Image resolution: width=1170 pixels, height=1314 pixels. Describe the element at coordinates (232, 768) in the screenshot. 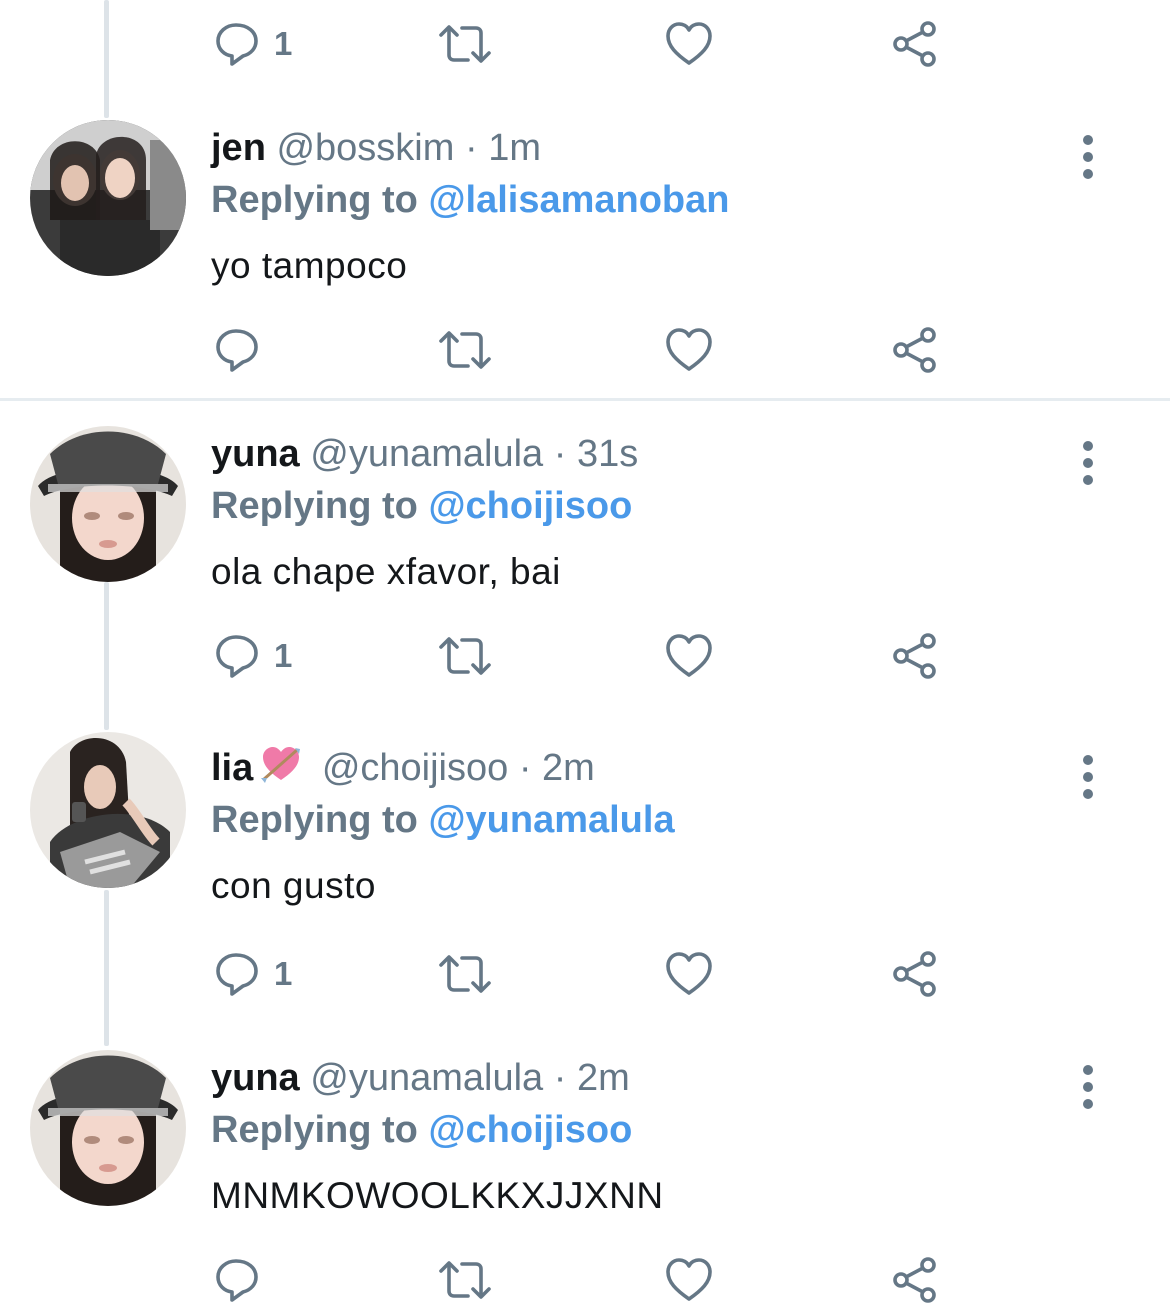

I see `display-name: lia` at that location.